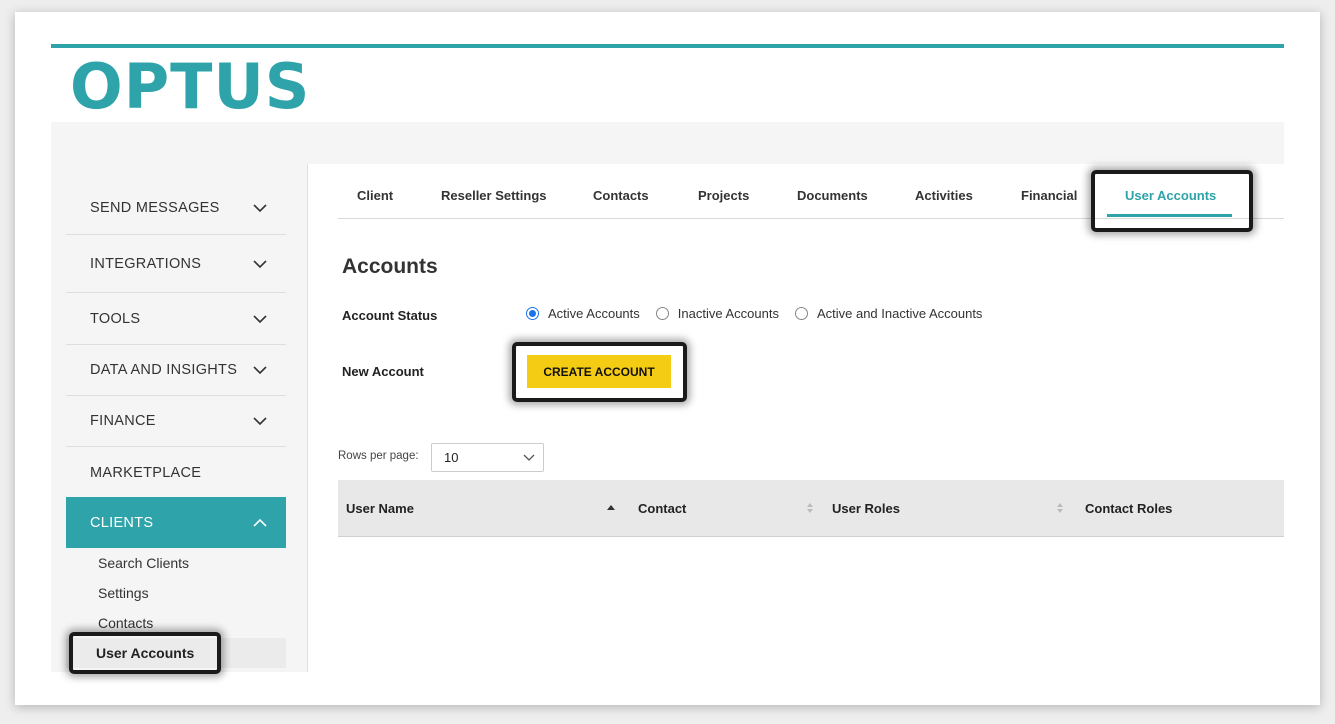 The height and width of the screenshot is (724, 1335). What do you see at coordinates (123, 593) in the screenshot?
I see `sidebar-subitem-settings: Settings` at bounding box center [123, 593].